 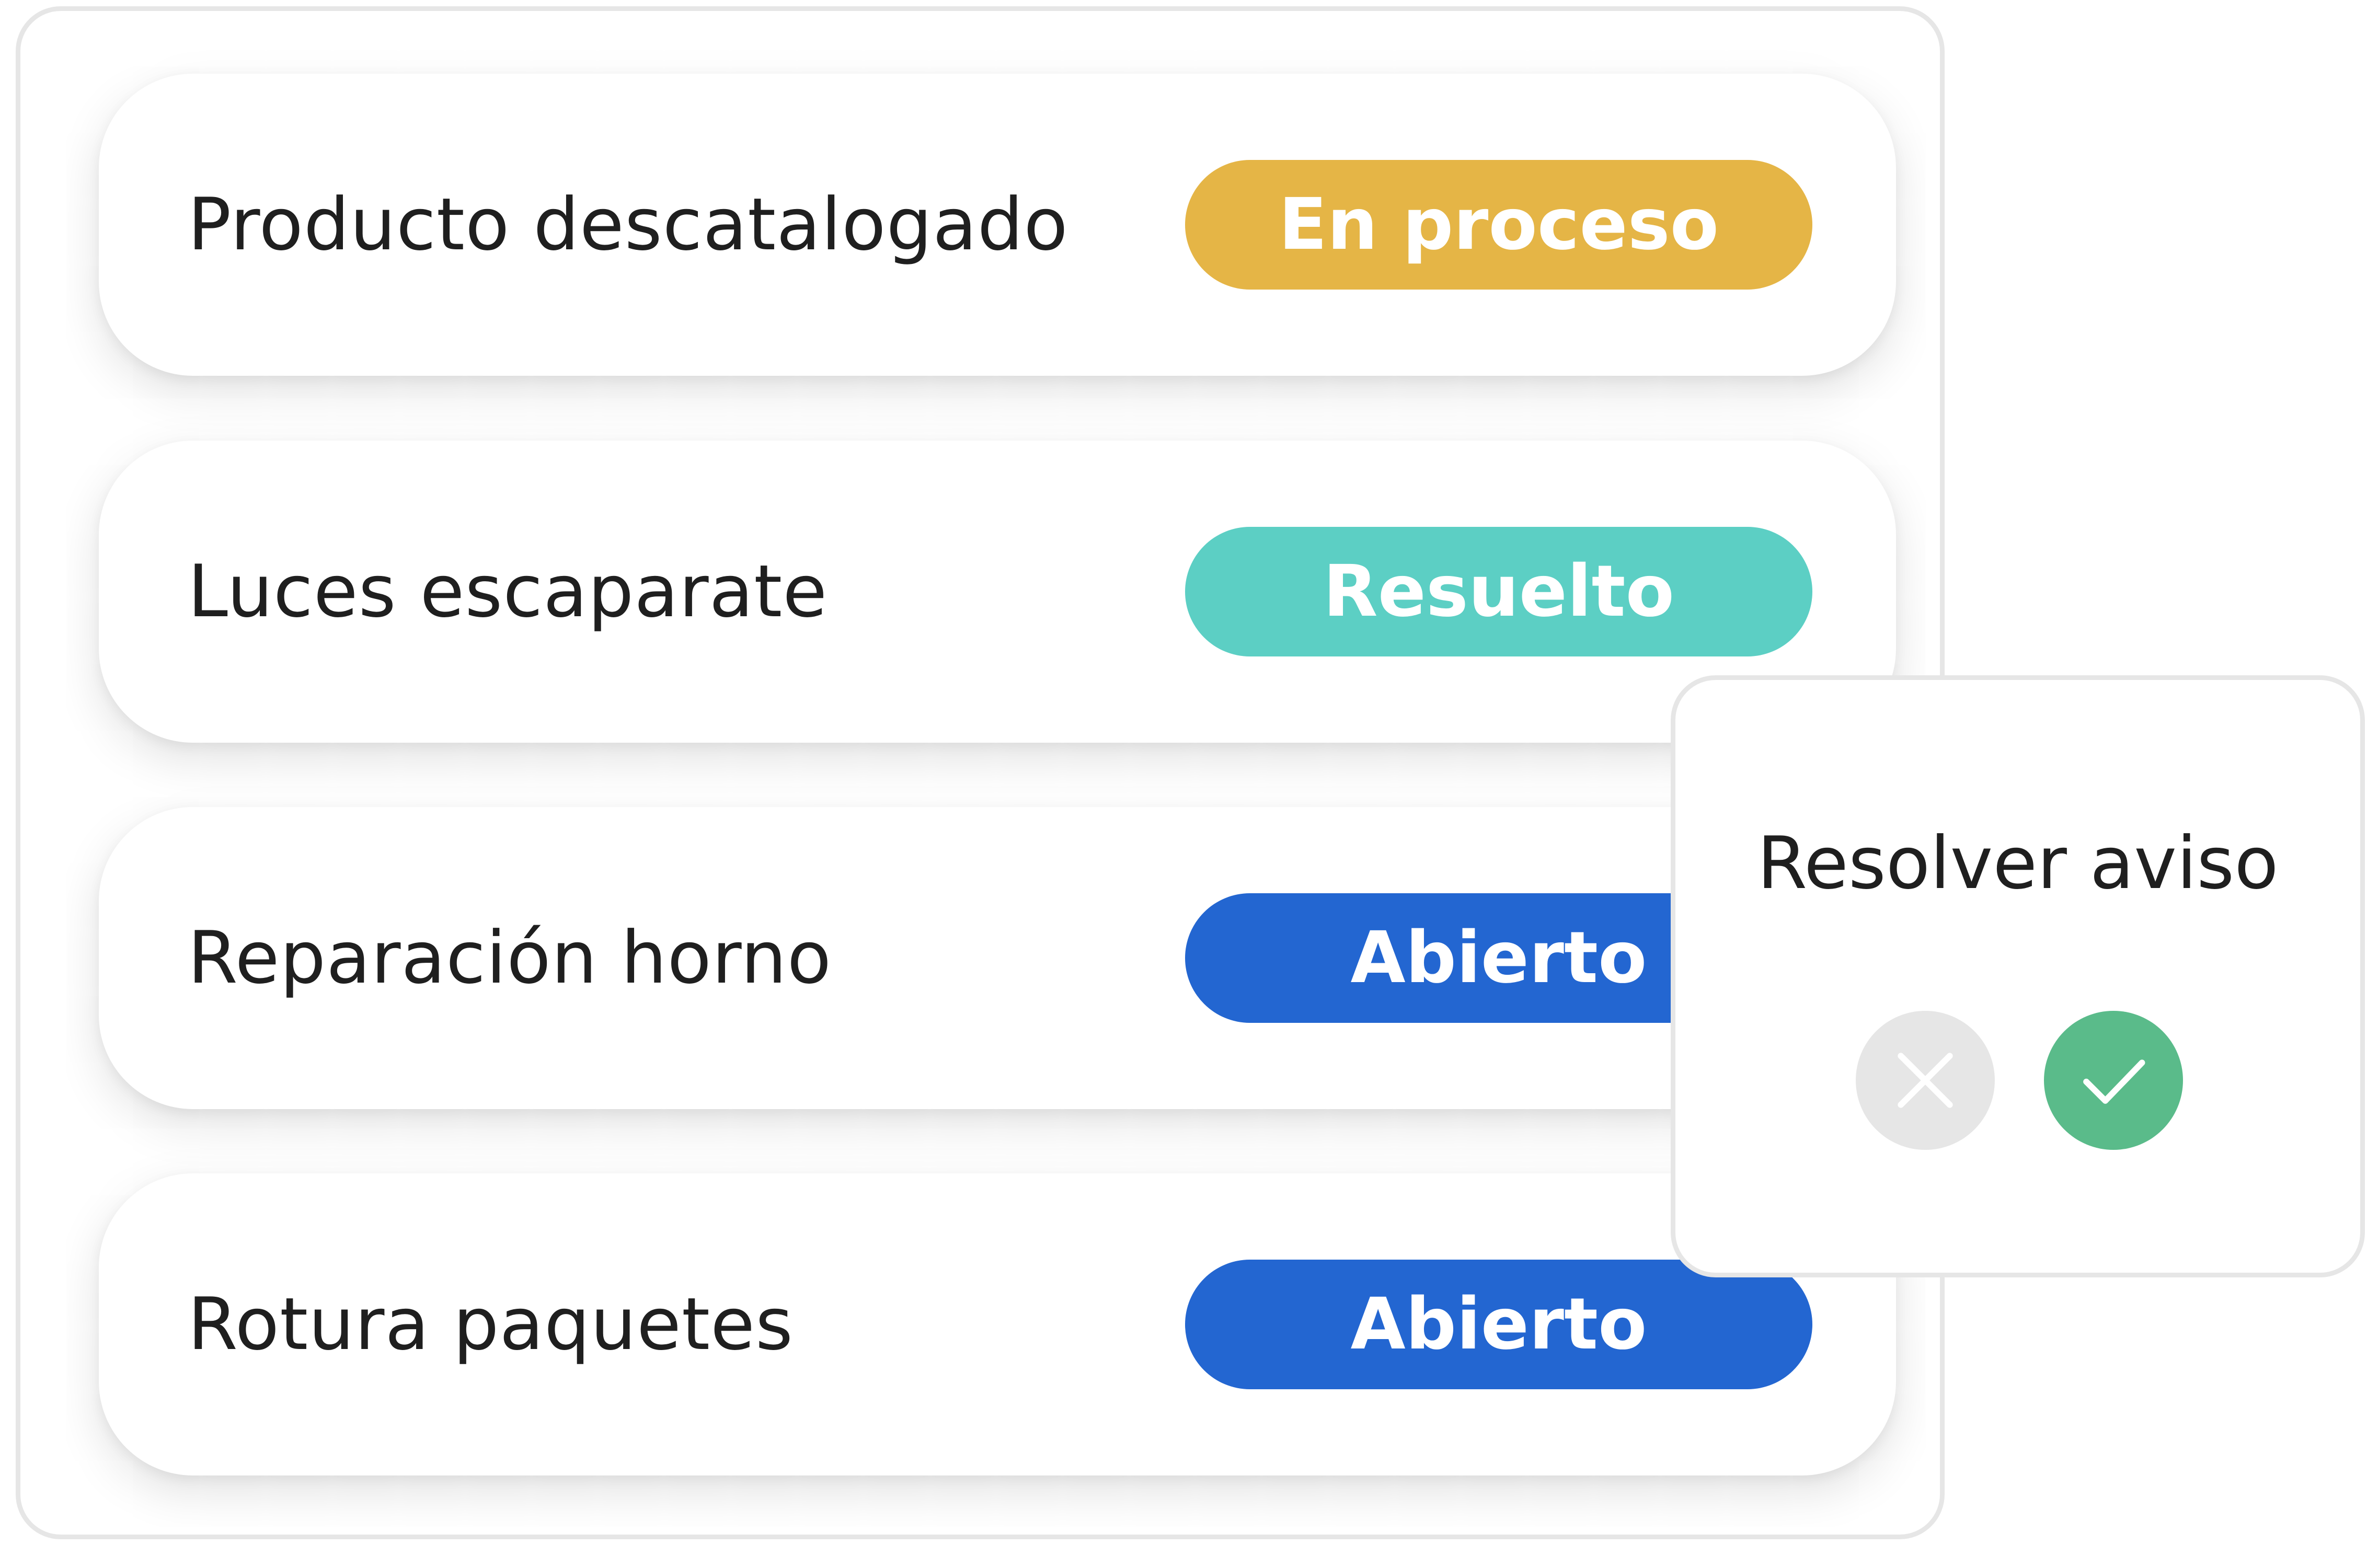 I want to click on checkmark-icon, so click(x=2114, y=1081).